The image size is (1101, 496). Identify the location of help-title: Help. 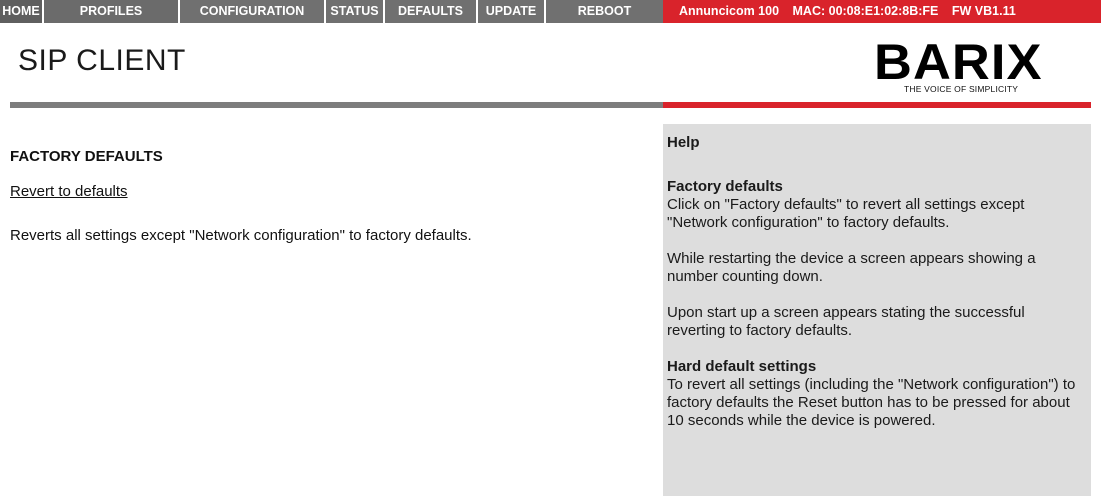
(683, 142).